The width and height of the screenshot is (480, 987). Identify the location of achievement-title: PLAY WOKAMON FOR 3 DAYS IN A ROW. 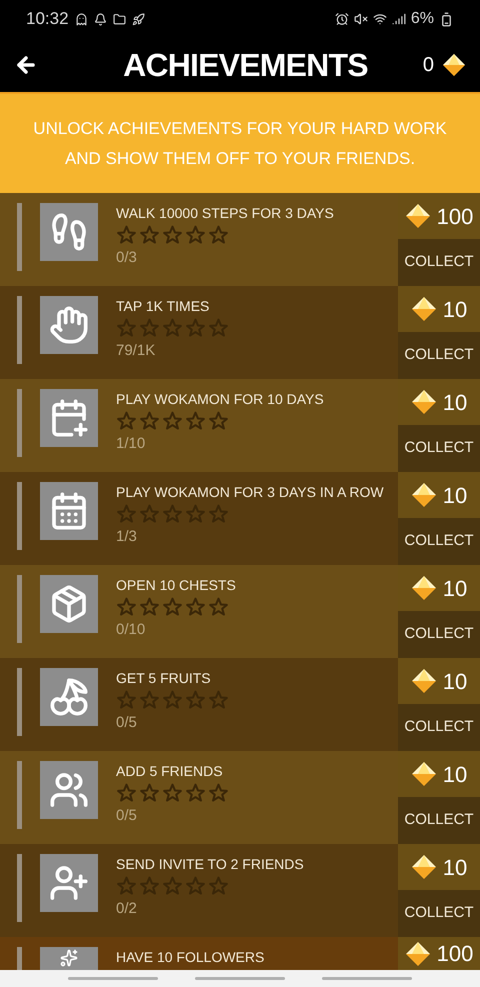
(250, 492).